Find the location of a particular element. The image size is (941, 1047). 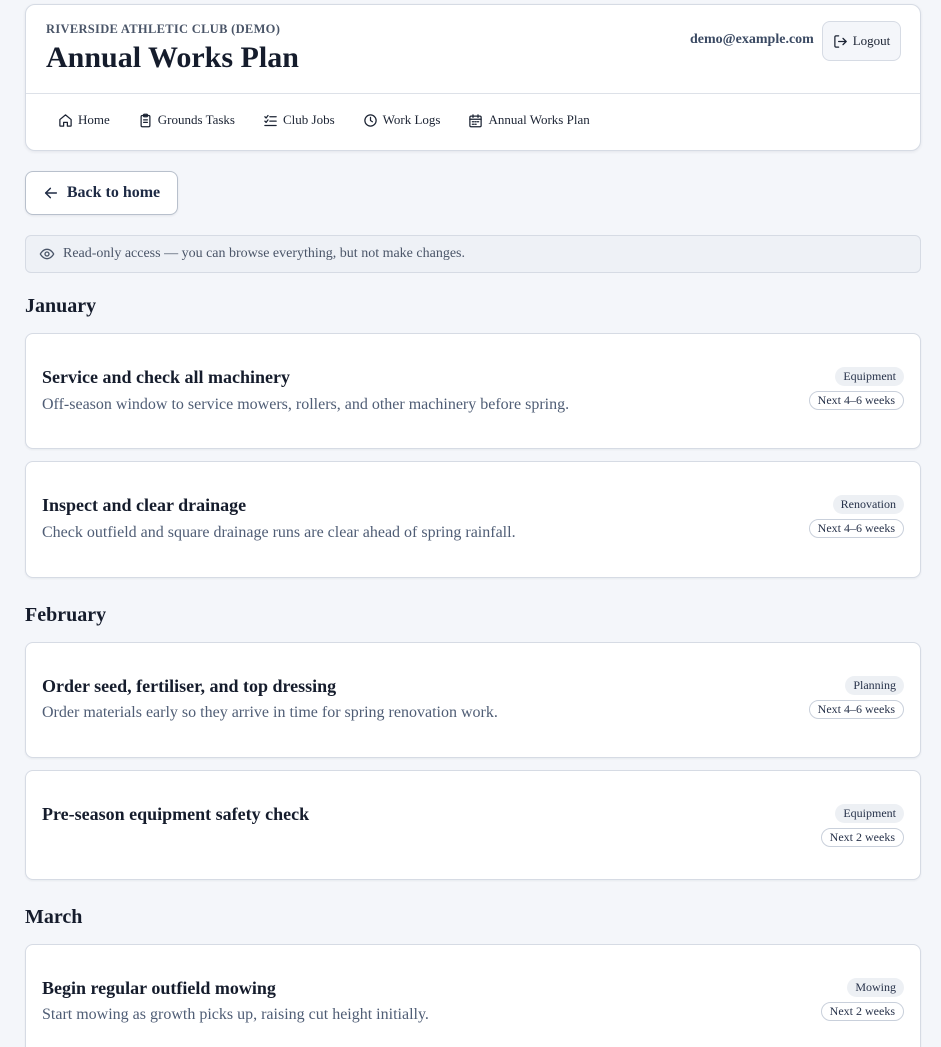

month-heading: January is located at coordinates (61, 306).